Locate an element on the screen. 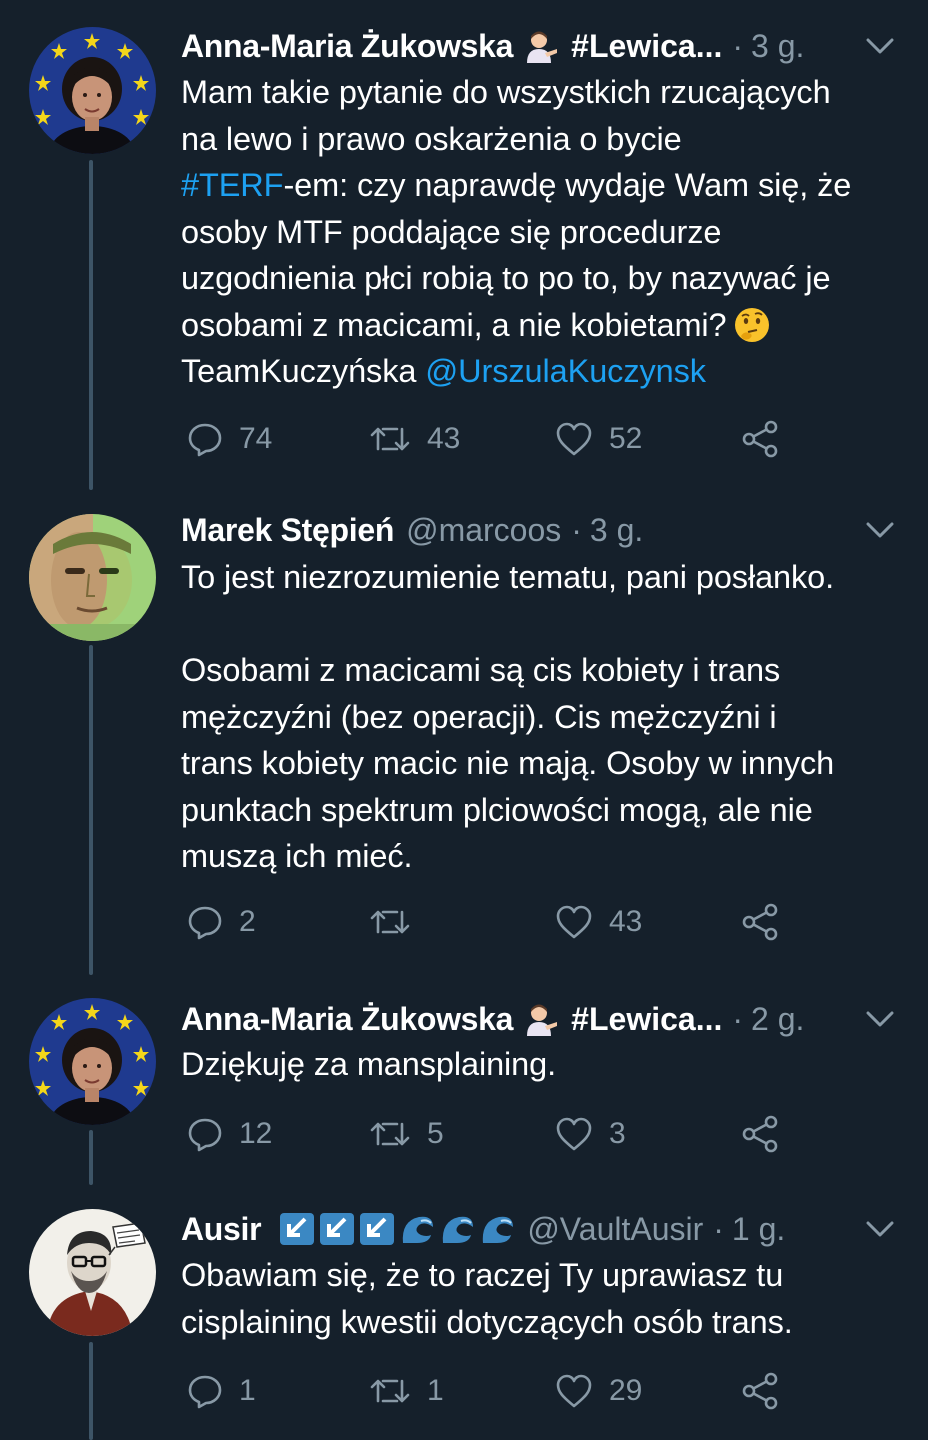  reply-button: 1 is located at coordinates (221, 1391).